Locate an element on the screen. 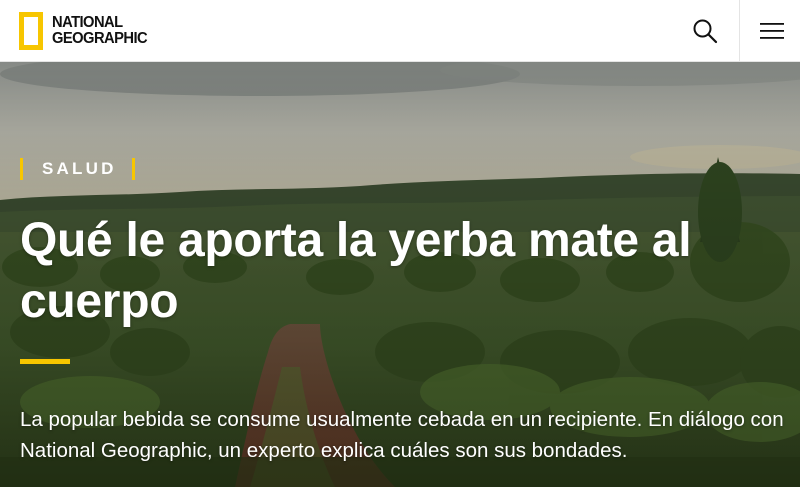 The image size is (800, 487). menu-button is located at coordinates (772, 31).